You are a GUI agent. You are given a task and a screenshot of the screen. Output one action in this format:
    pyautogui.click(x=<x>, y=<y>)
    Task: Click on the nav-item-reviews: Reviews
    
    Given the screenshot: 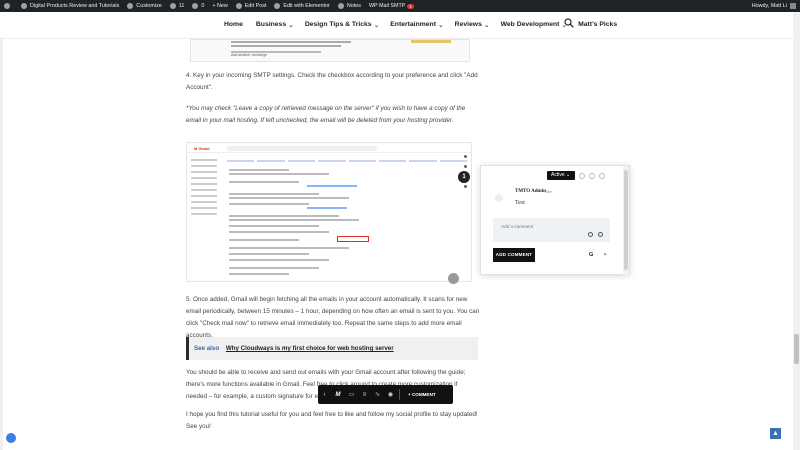 What is the action you would take?
    pyautogui.click(x=468, y=25)
    